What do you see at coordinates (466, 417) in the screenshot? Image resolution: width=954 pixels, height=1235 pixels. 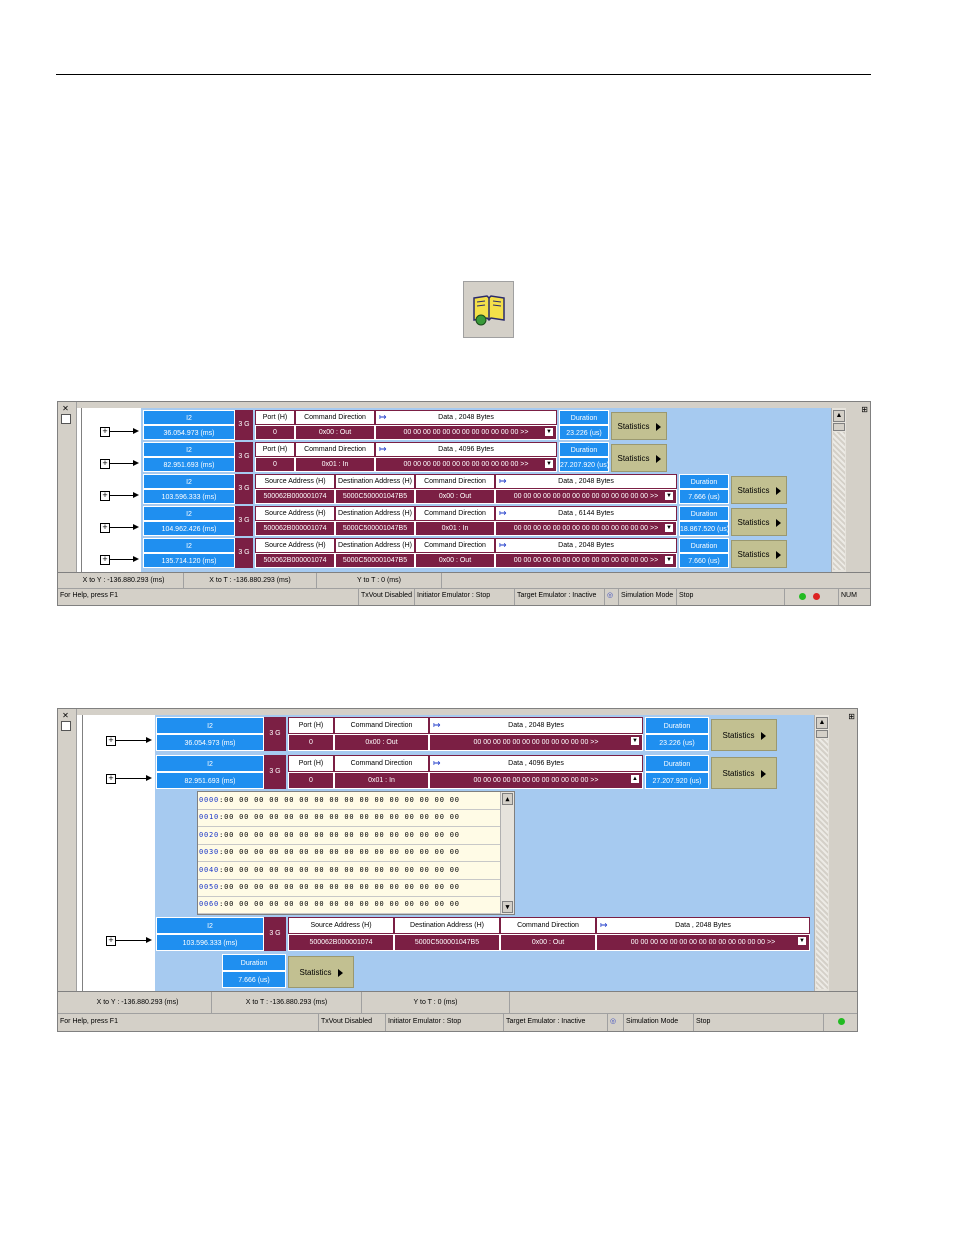 I see `data-header: ↦ Data , 2048 Bytes` at bounding box center [466, 417].